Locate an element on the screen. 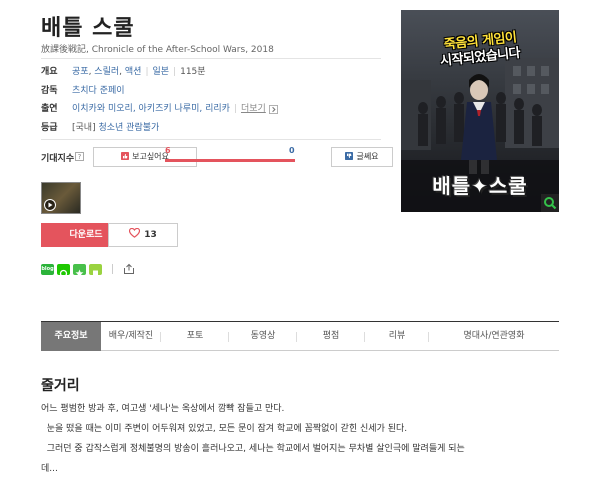 This screenshot has height=480, width=600. expect-label: 기대지수 is located at coordinates (58, 159).